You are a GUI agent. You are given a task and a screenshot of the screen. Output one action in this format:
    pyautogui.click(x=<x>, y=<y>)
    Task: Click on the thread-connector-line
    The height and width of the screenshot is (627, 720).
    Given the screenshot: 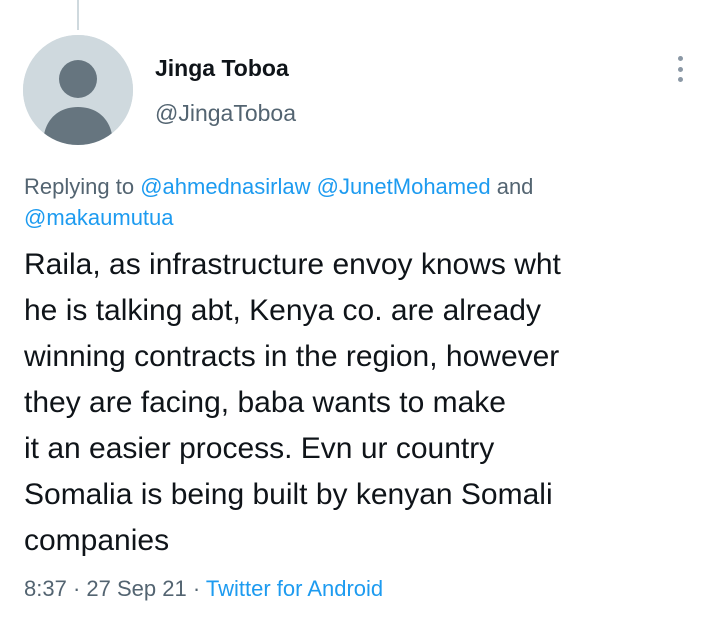 What is the action you would take?
    pyautogui.click(x=78, y=15)
    